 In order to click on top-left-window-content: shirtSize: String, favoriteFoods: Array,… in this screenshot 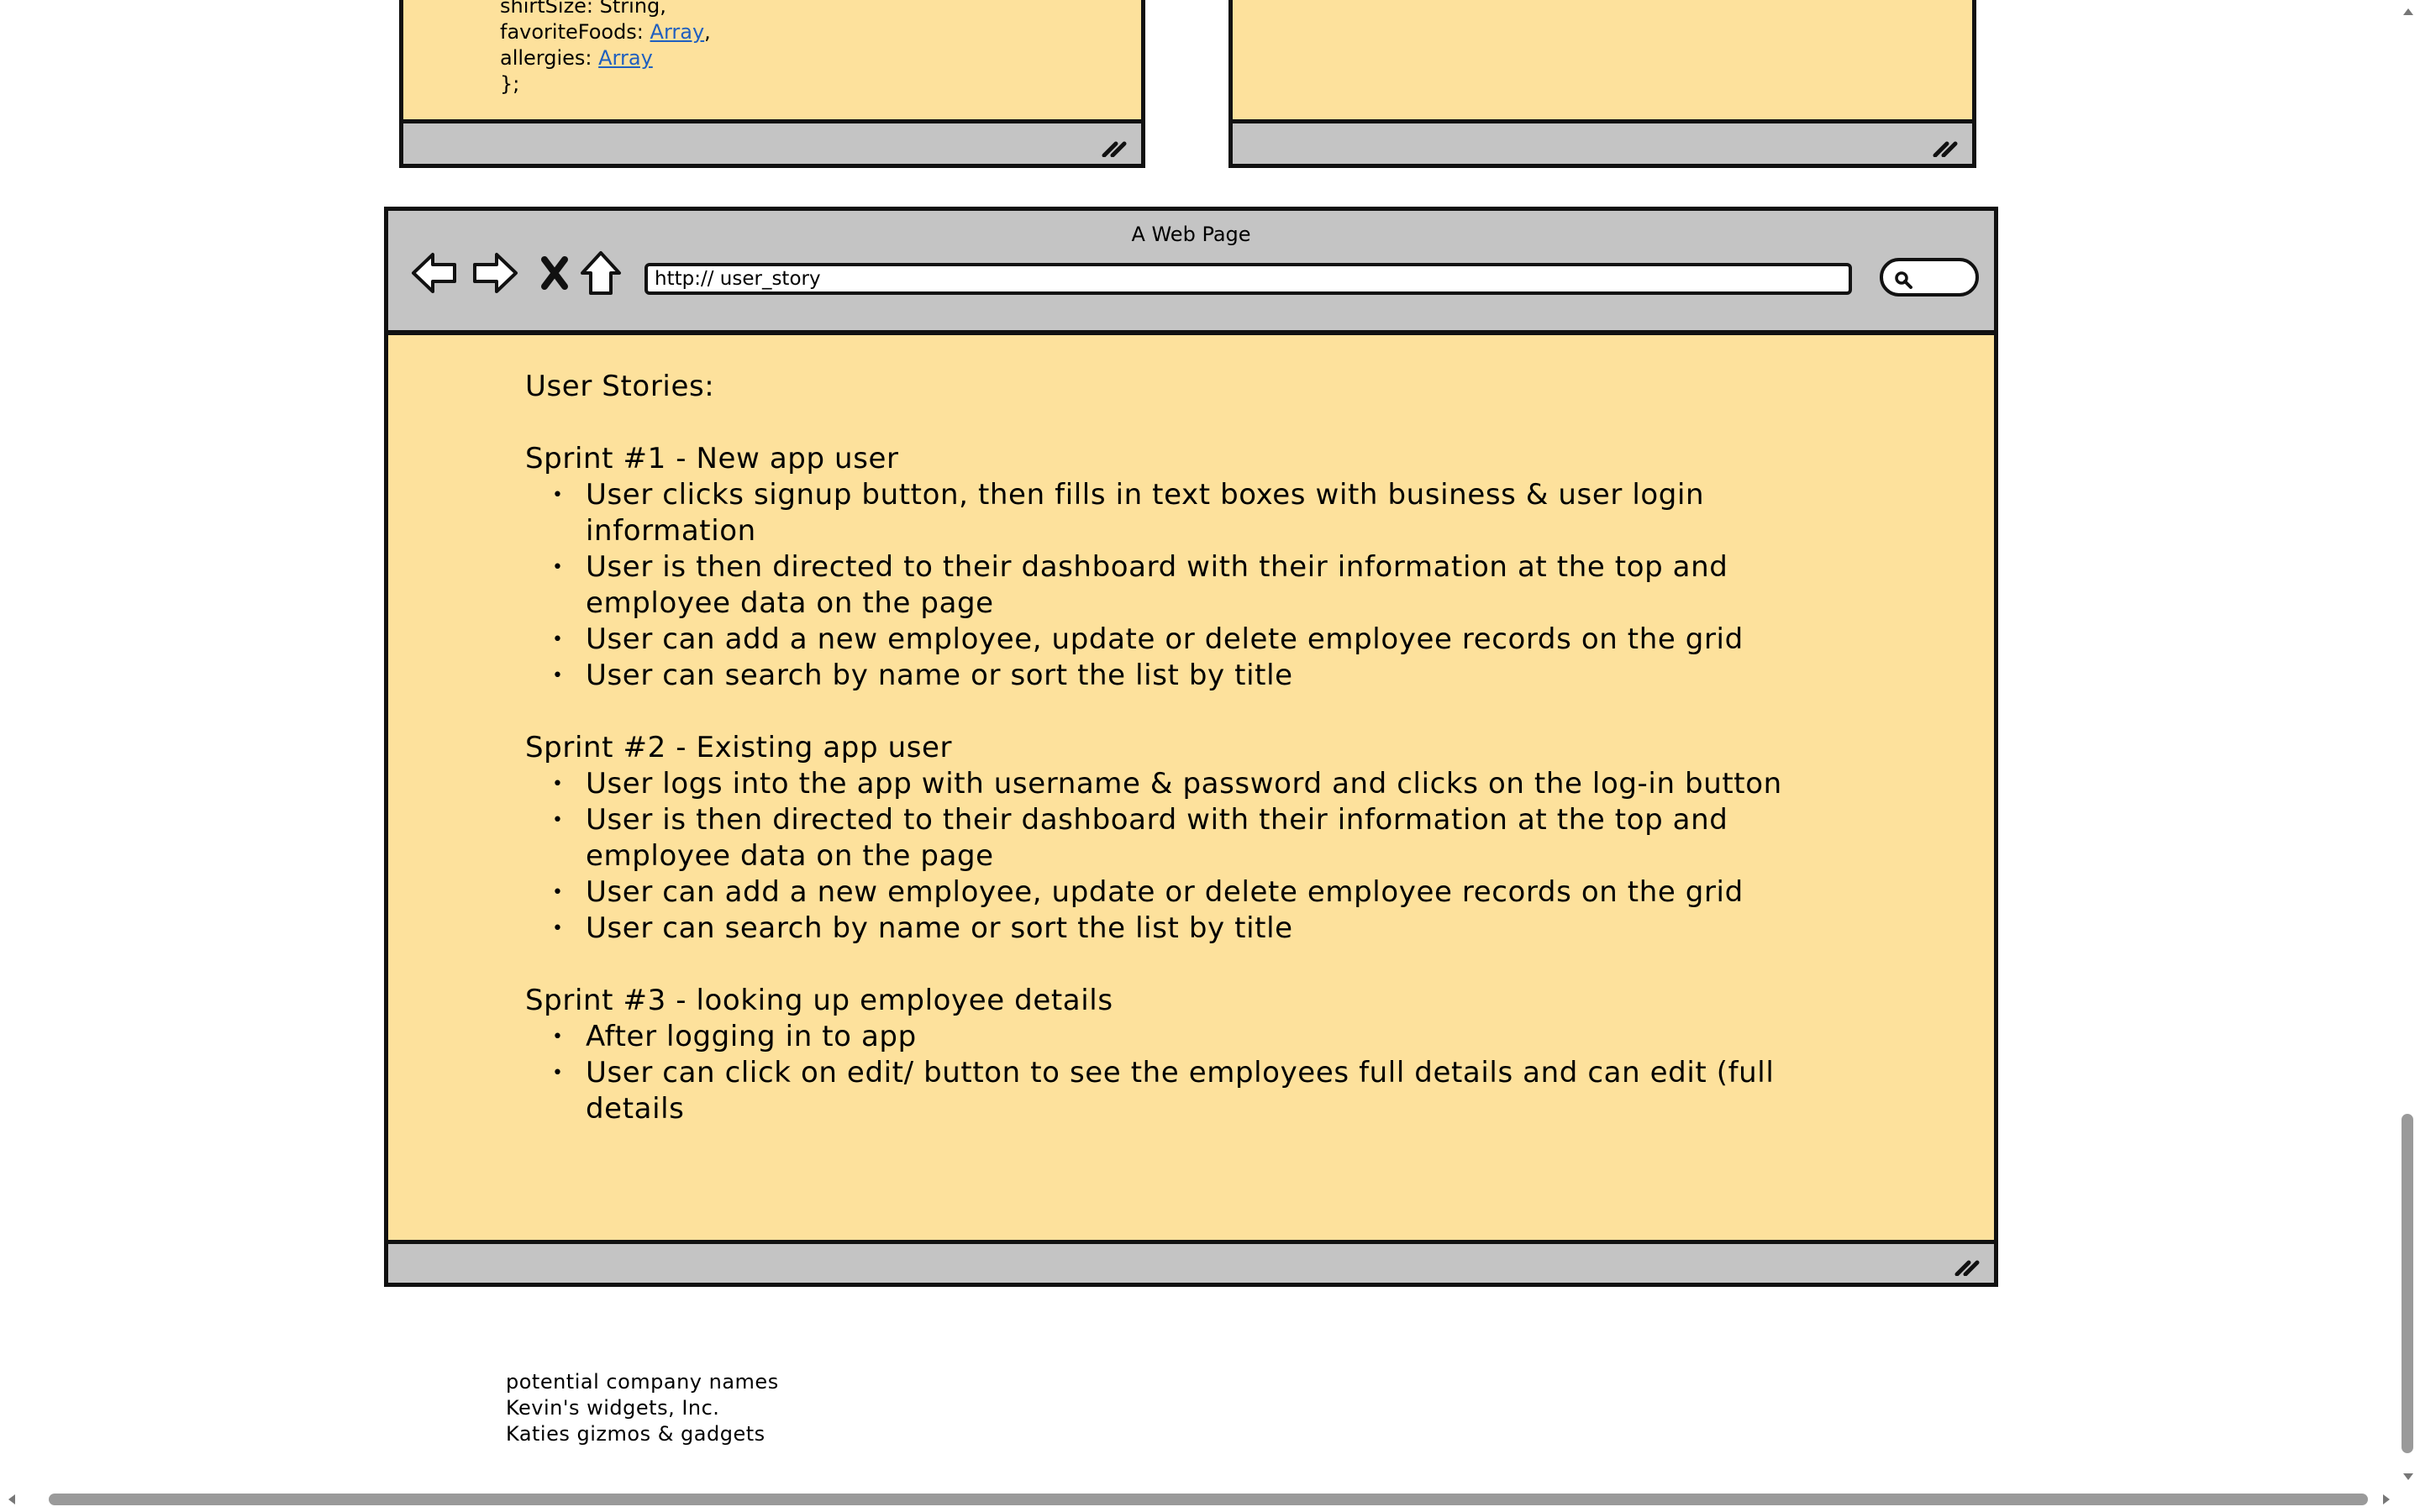, I will do `click(772, 60)`.